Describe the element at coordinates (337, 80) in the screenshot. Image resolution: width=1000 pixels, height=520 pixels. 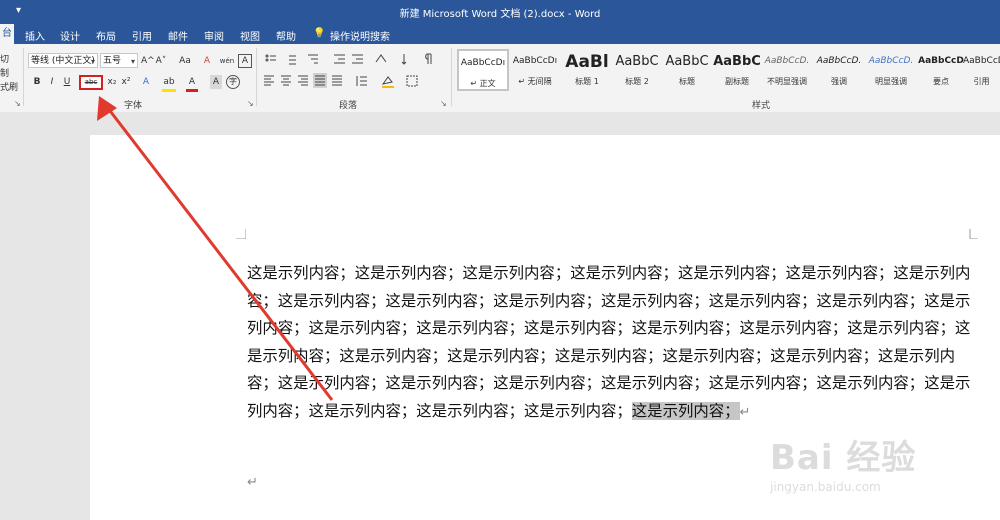
I see `distributed-icon` at that location.